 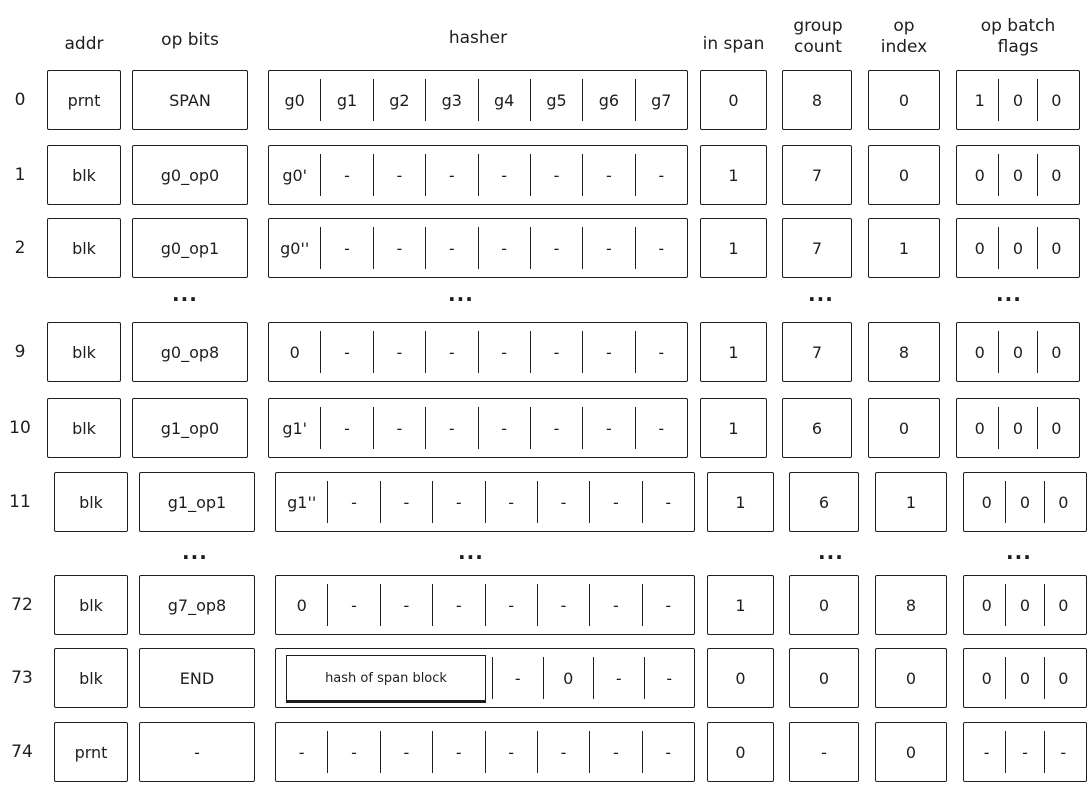 I want to click on hasher-cells: hash of span block -0- -, so click(x=485, y=678).